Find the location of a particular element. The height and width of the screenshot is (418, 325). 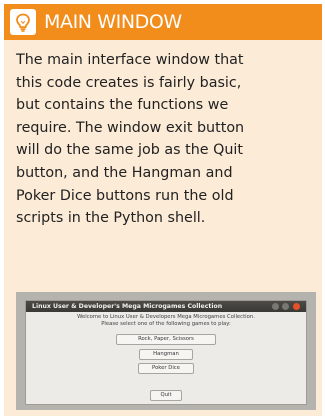

lightbulb-icon is located at coordinates (23, 22).